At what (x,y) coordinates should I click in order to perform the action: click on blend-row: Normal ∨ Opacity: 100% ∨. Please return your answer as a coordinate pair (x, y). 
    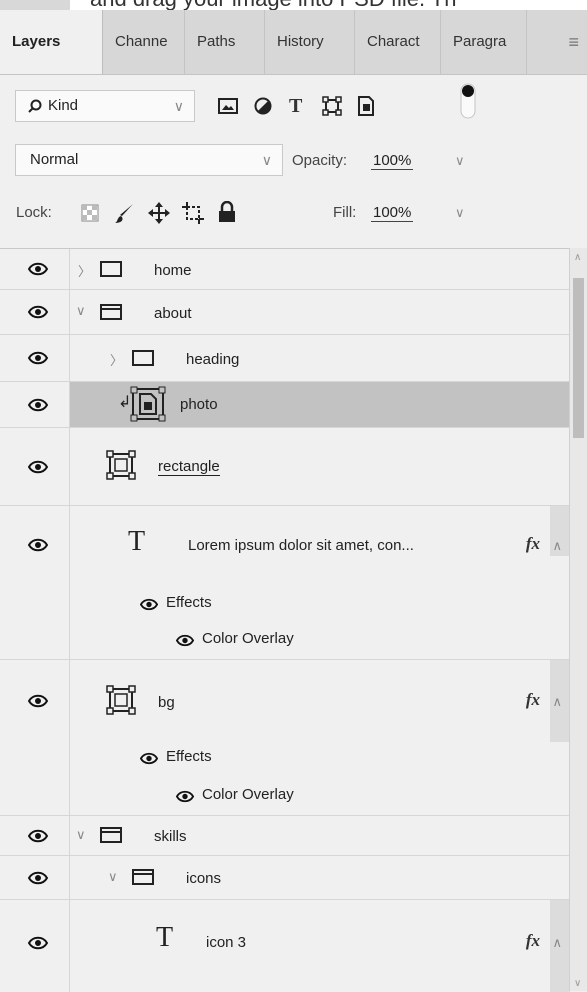
    Looking at the image, I should click on (293, 165).